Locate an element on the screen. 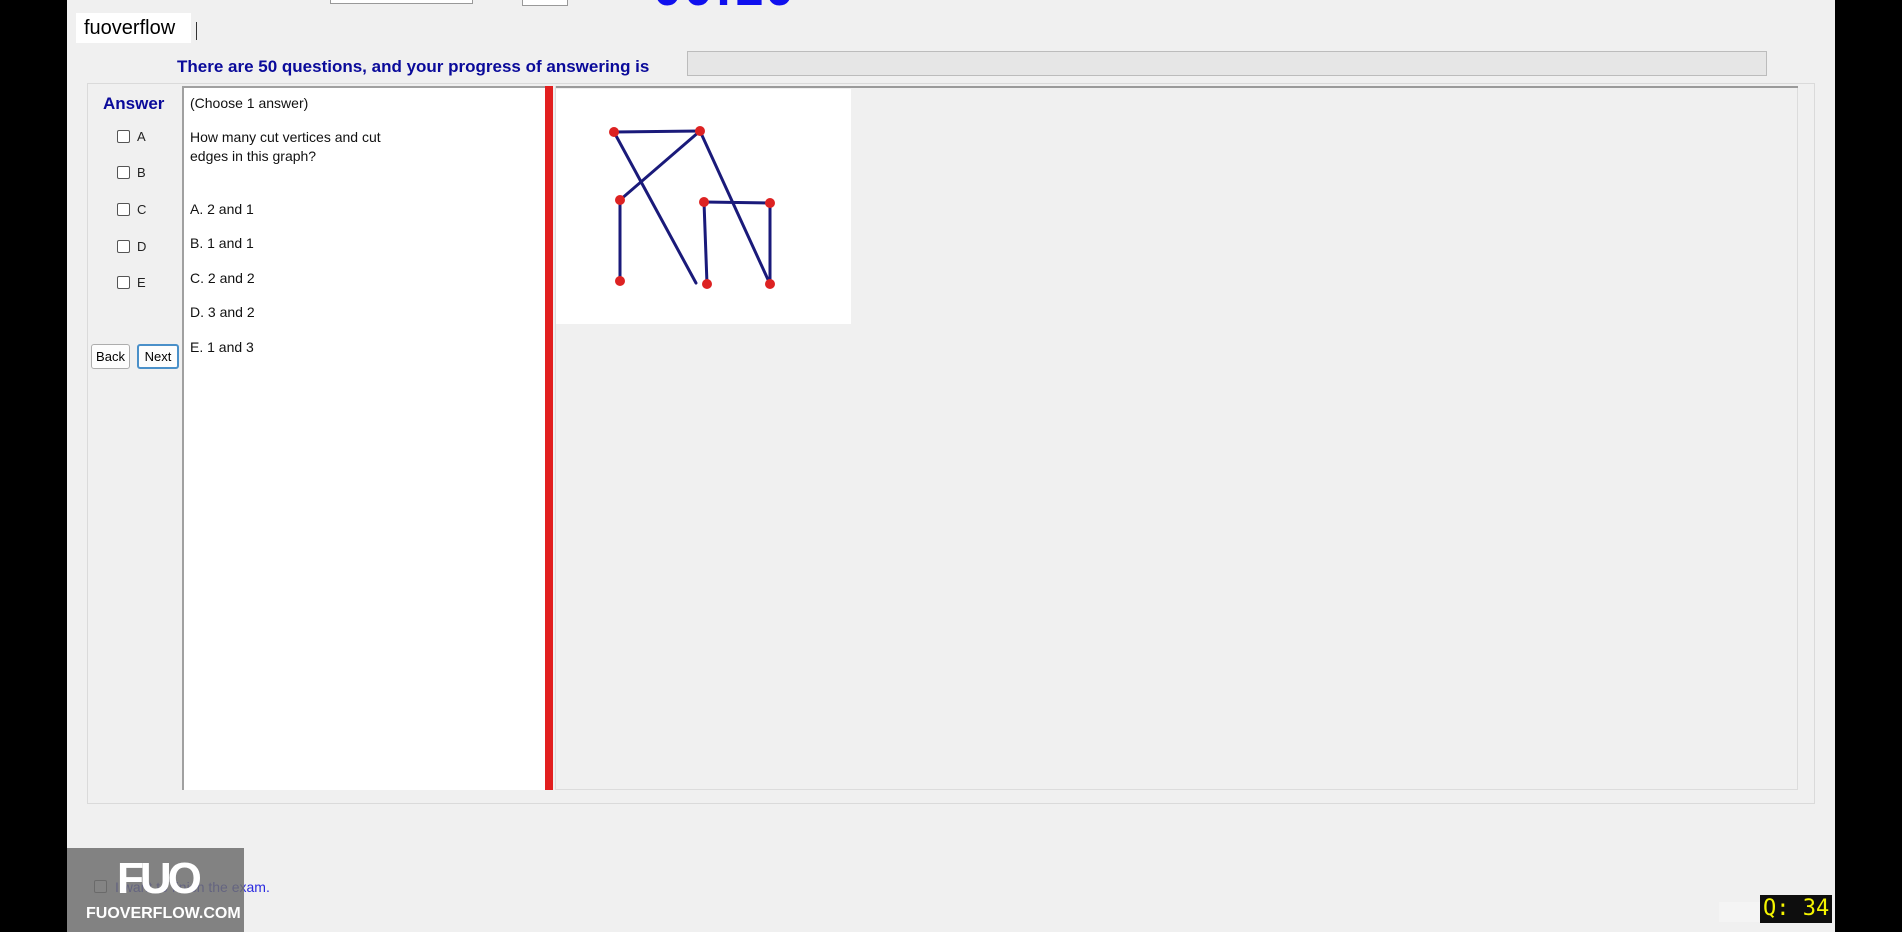  brand-label: fuoverflow is located at coordinates (133, 28).